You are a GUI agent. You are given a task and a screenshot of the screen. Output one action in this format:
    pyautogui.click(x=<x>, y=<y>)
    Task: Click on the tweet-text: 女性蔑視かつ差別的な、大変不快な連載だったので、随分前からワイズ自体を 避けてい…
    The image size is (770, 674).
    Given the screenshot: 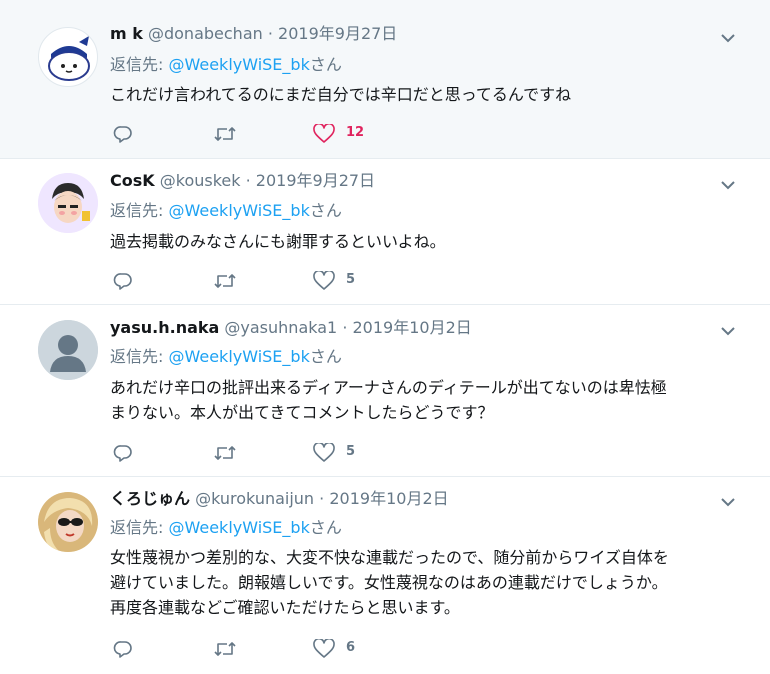 What is the action you would take?
    pyautogui.click(x=389, y=582)
    